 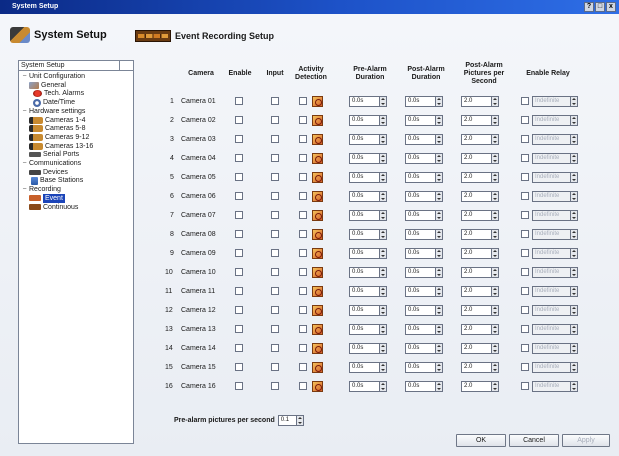 What do you see at coordinates (57, 120) in the screenshot?
I see `tree-item: Cameras 1-4` at bounding box center [57, 120].